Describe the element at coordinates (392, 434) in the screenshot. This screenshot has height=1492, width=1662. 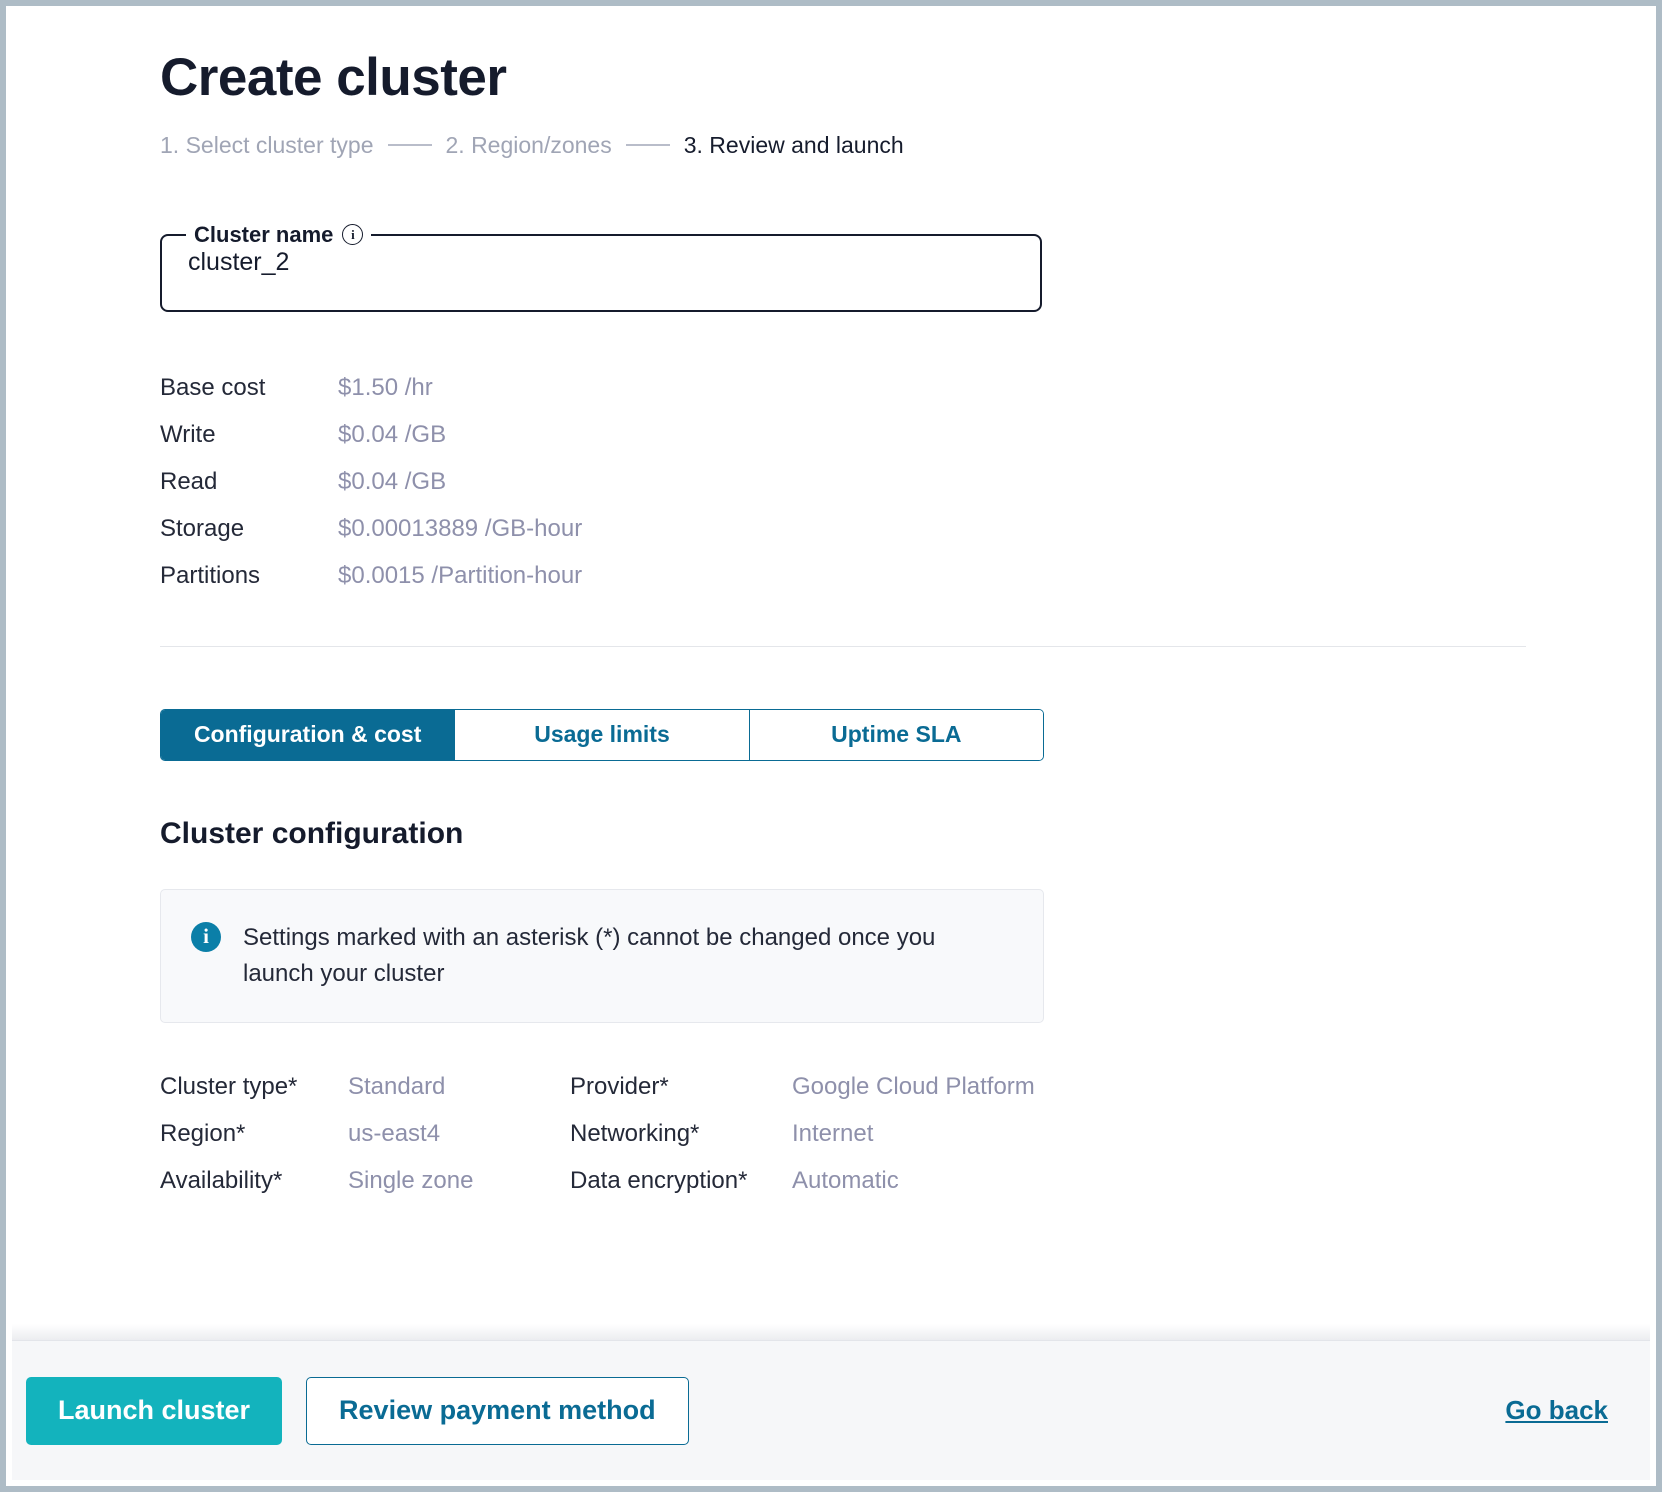
I see `pricing-value-write: $0.04 /GB` at that location.